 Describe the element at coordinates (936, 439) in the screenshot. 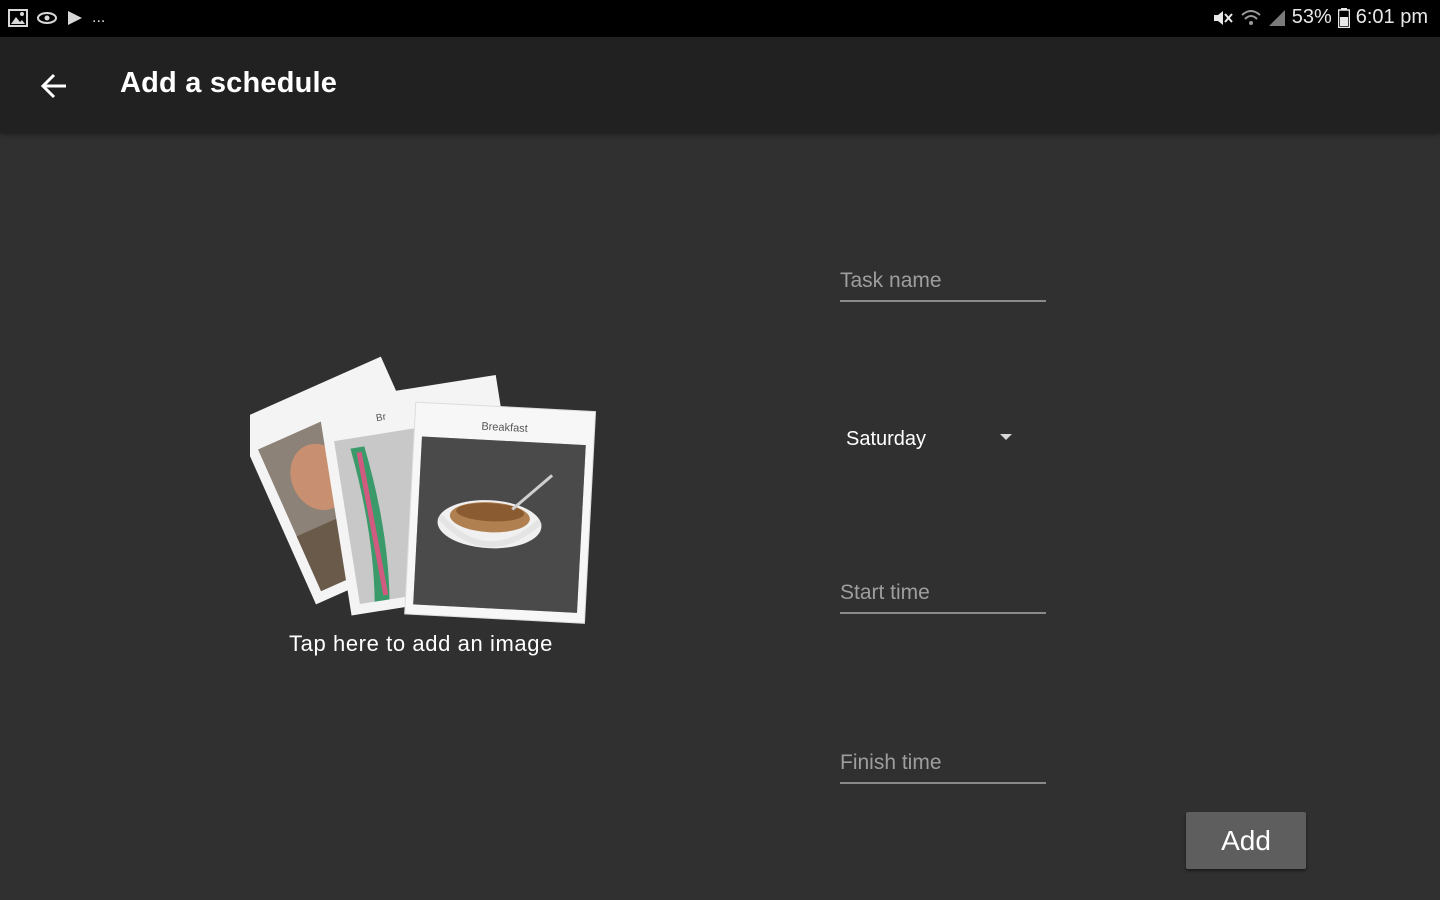

I see `day-dropdown: Saturday` at that location.